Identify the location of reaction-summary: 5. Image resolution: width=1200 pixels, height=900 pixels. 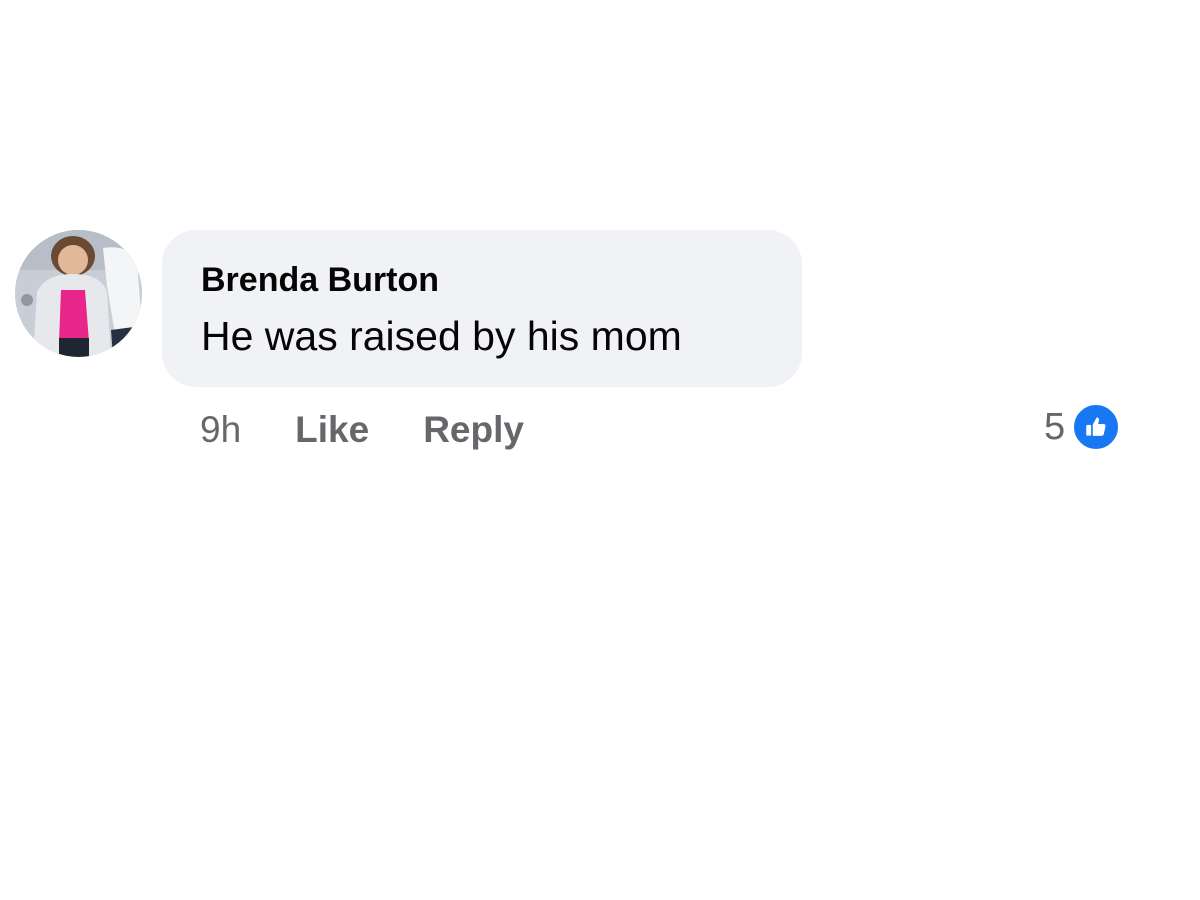
(1082, 427).